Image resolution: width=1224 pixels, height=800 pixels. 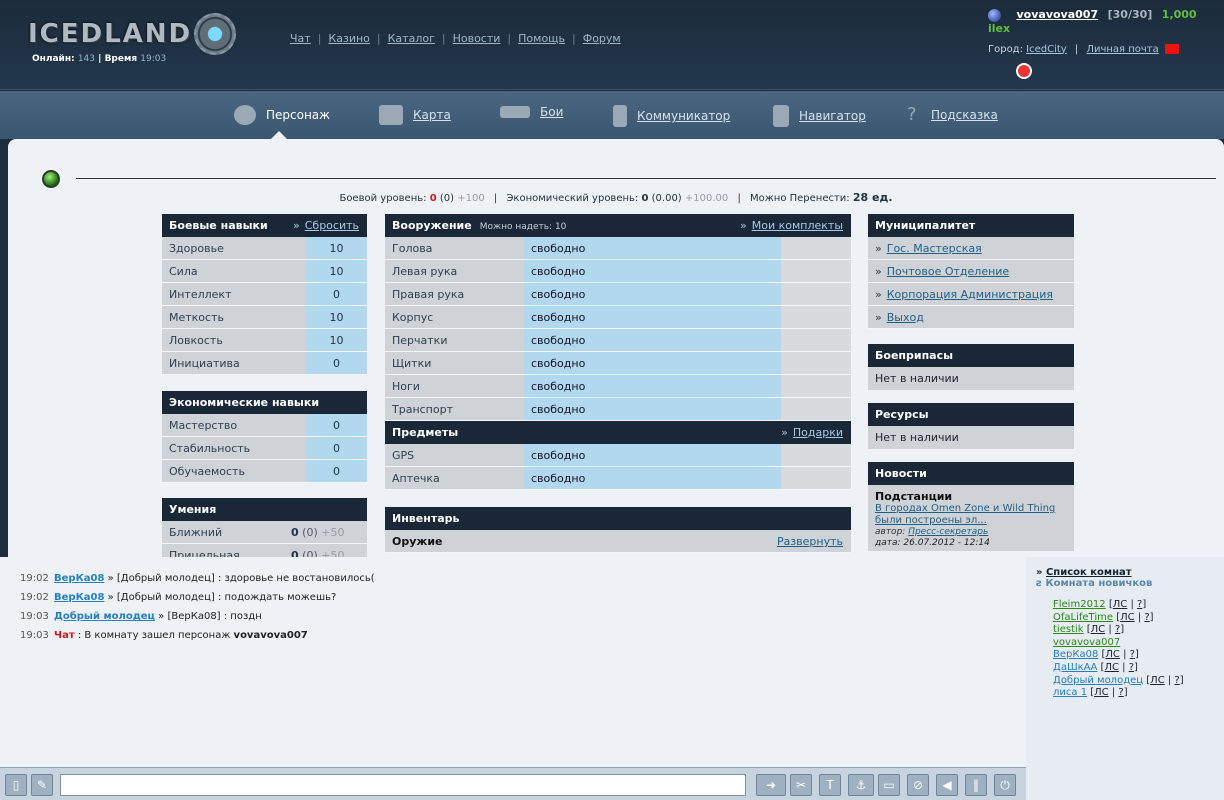 I want to click on user-name: vovavova007, so click(x=1058, y=14).